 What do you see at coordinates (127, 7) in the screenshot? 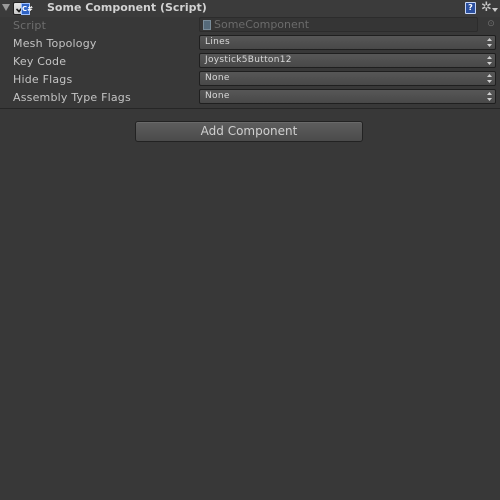
I see `component-title: Some Component (Script)` at bounding box center [127, 7].